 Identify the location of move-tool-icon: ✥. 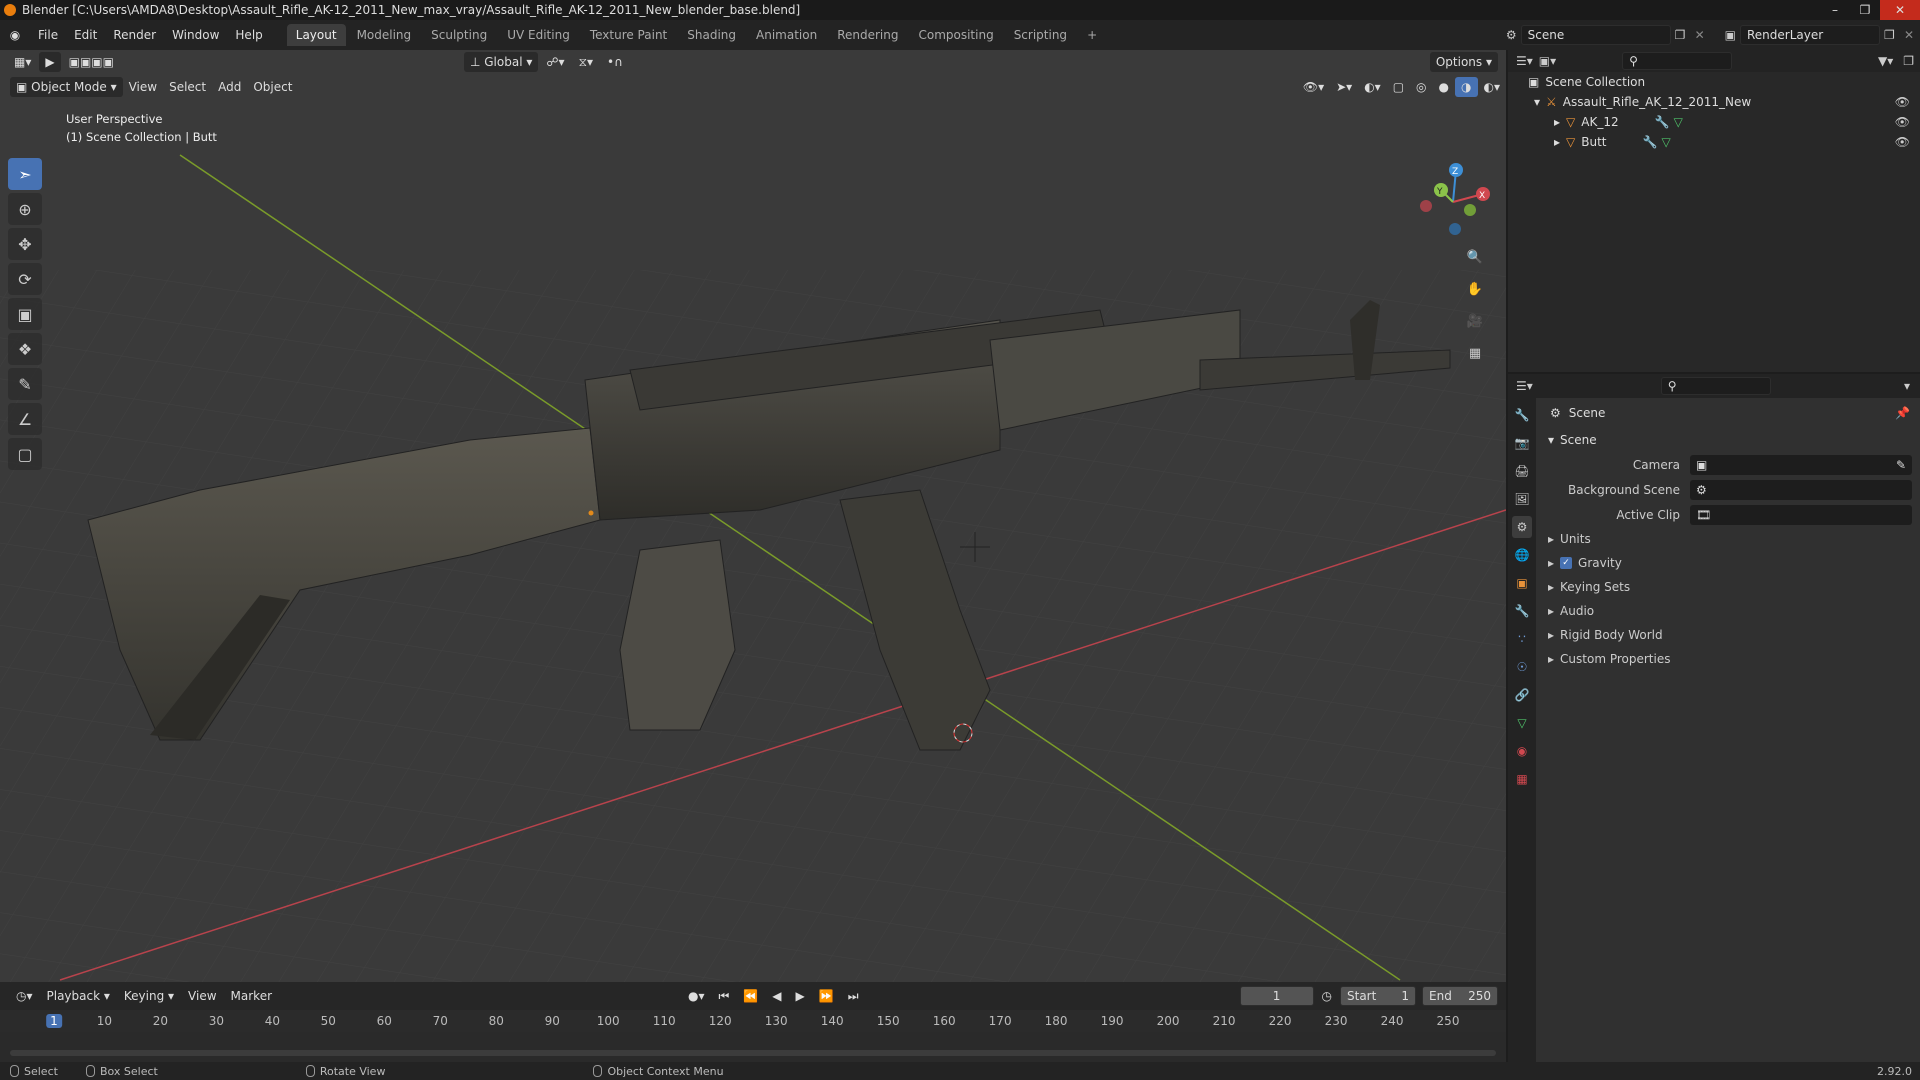
(25, 244).